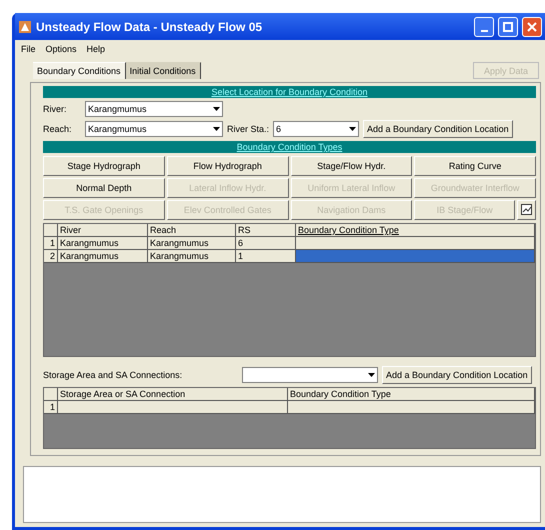  I want to click on maximize-icon, so click(508, 27).